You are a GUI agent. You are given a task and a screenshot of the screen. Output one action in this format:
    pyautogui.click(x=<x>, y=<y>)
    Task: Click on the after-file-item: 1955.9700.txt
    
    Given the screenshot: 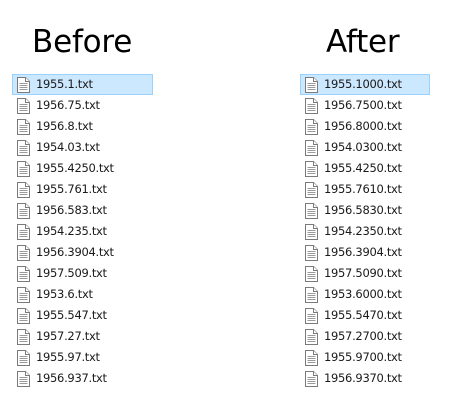 What is the action you would take?
    pyautogui.click(x=365, y=357)
    